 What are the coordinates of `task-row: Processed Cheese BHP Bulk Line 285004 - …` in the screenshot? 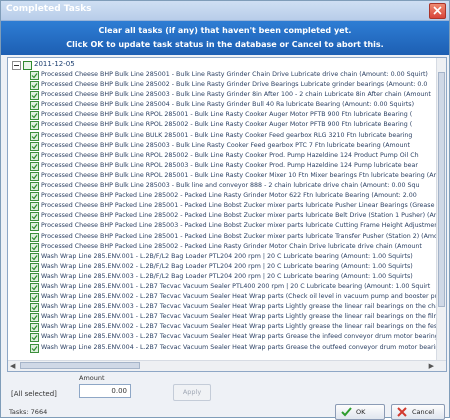 It's located at (232, 105).